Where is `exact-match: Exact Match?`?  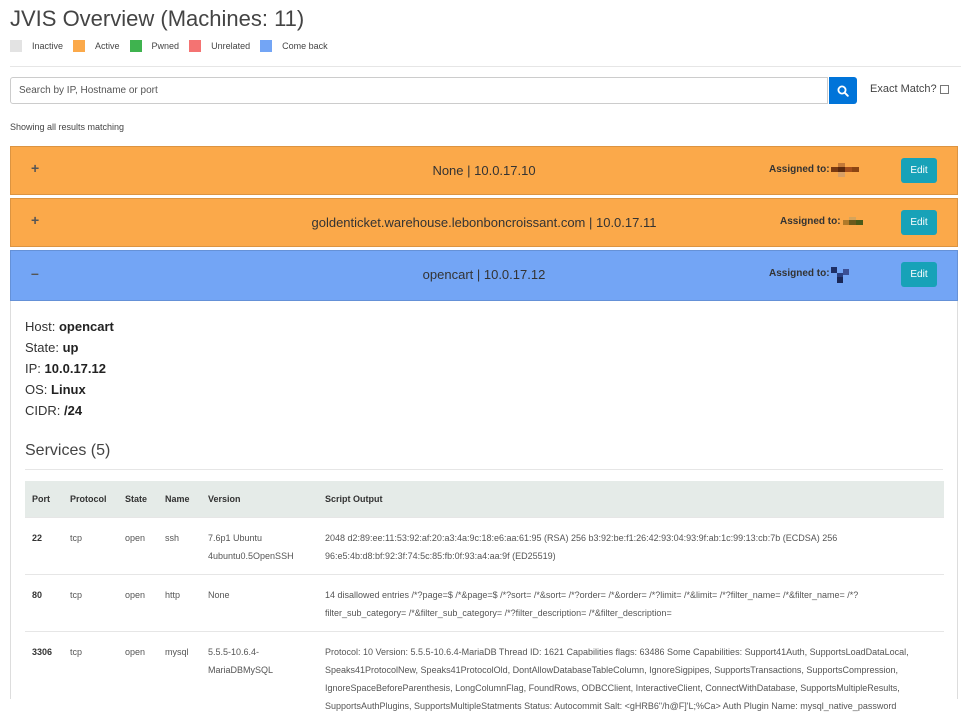
exact-match: Exact Match? is located at coordinates (909, 89).